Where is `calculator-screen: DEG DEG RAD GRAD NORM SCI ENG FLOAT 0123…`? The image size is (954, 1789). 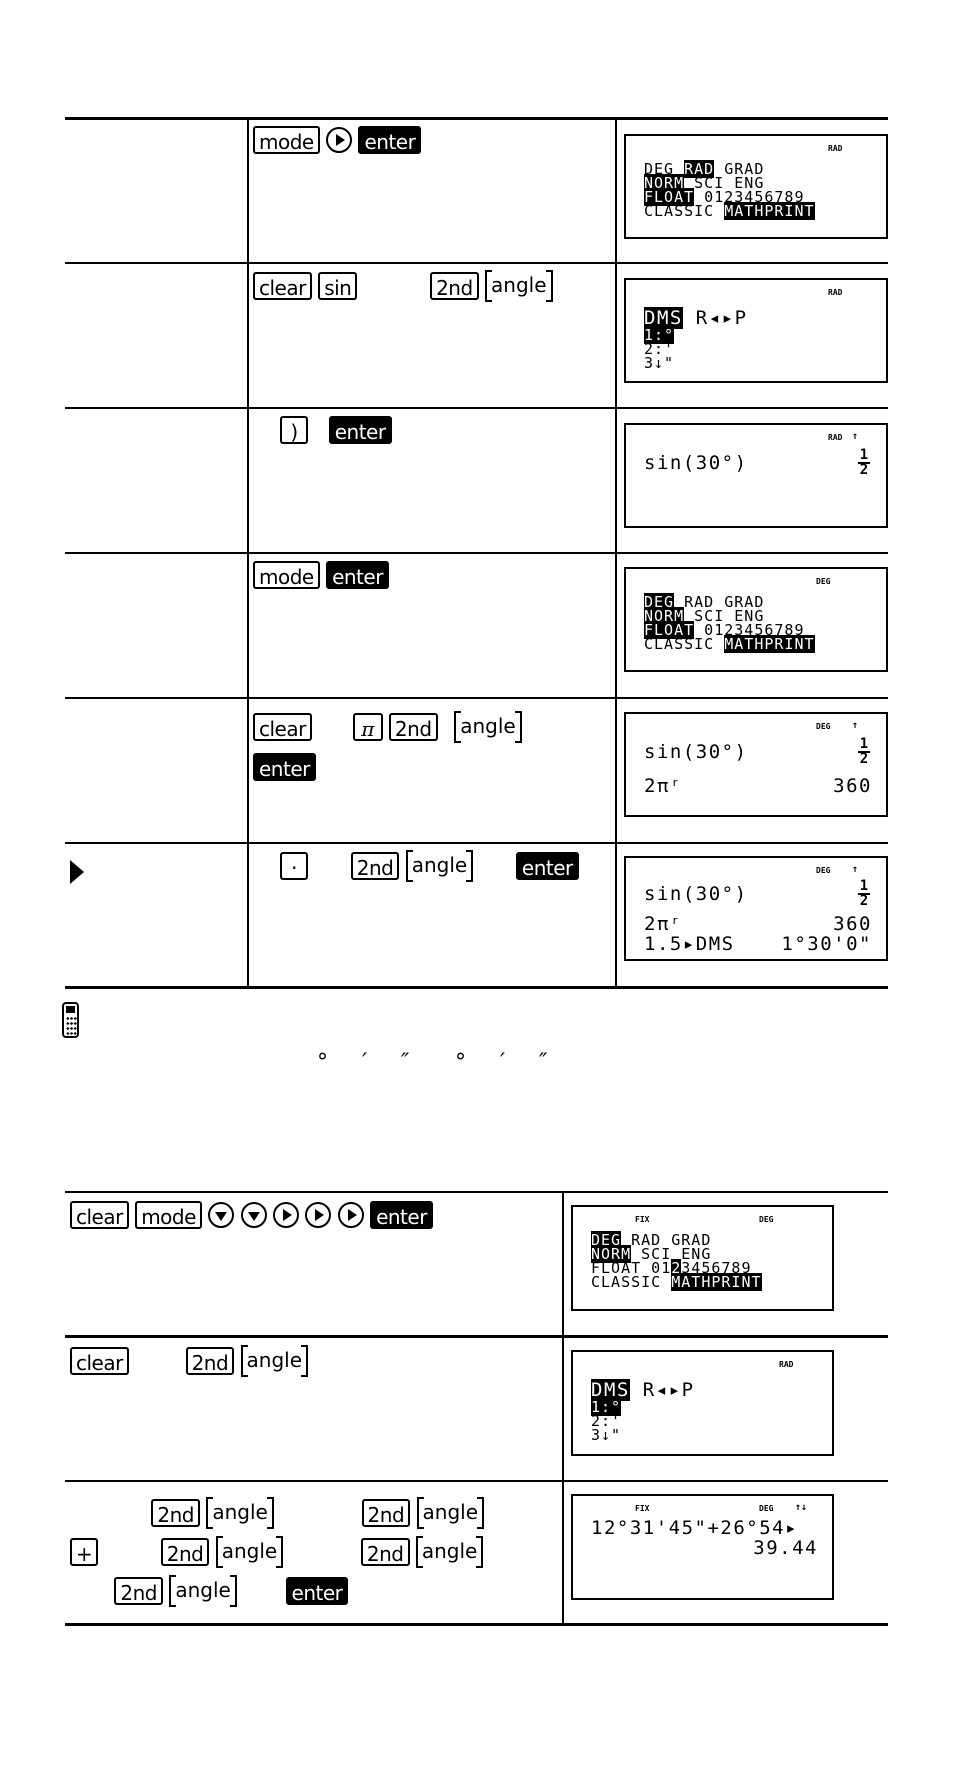
calculator-screen: DEG DEG RAD GRAD NORM SCI ENG FLOAT 0123… is located at coordinates (756, 619).